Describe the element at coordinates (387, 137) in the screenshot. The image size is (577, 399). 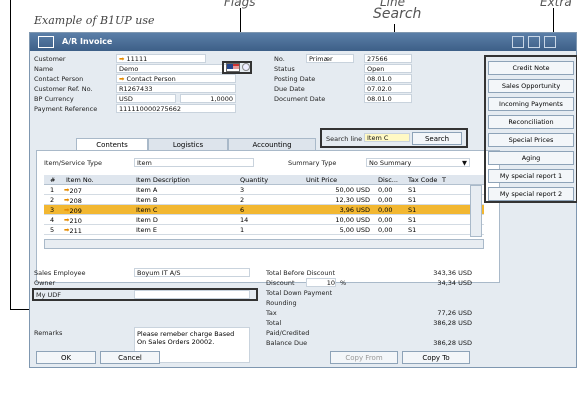
I see `search-line-input: Item C` at that location.